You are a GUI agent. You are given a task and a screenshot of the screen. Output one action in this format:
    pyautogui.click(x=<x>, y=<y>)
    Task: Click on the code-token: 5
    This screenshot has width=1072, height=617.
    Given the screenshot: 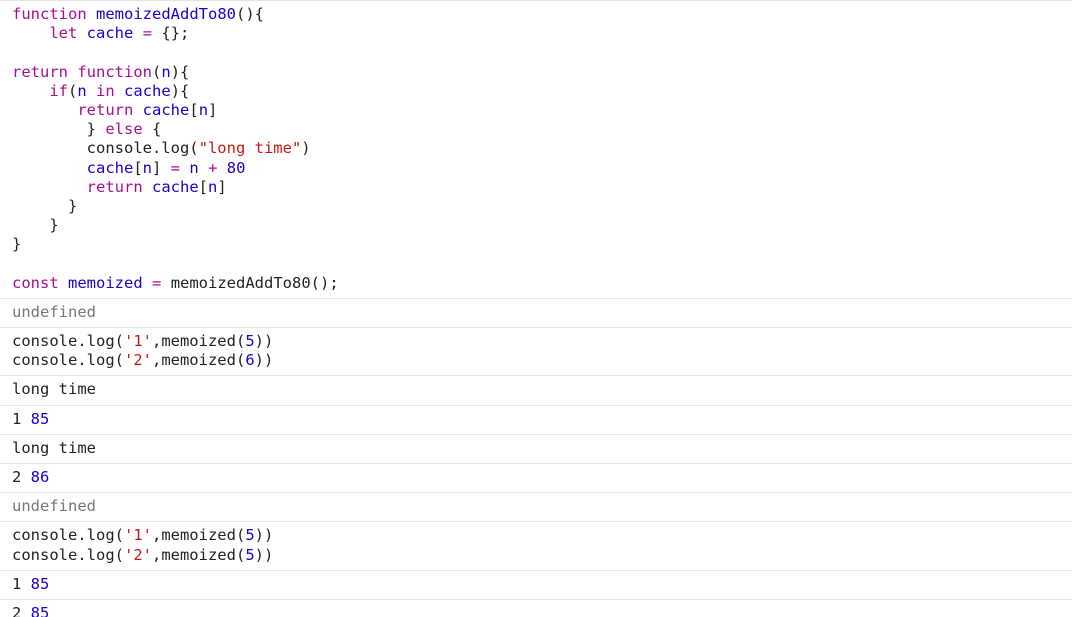 What is the action you would take?
    pyautogui.click(x=250, y=535)
    